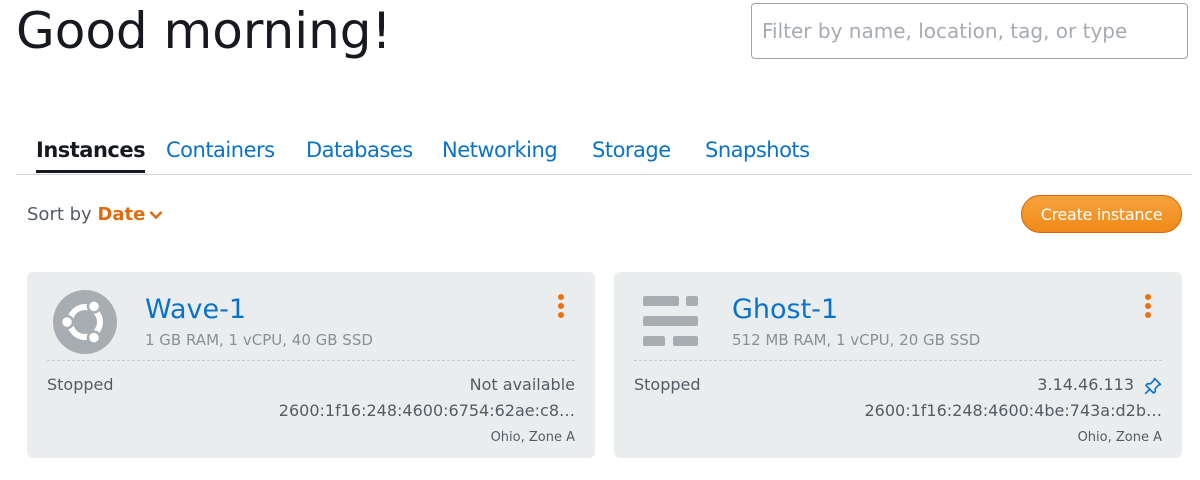  What do you see at coordinates (500, 150) in the screenshot?
I see `tab-networking: Networking` at bounding box center [500, 150].